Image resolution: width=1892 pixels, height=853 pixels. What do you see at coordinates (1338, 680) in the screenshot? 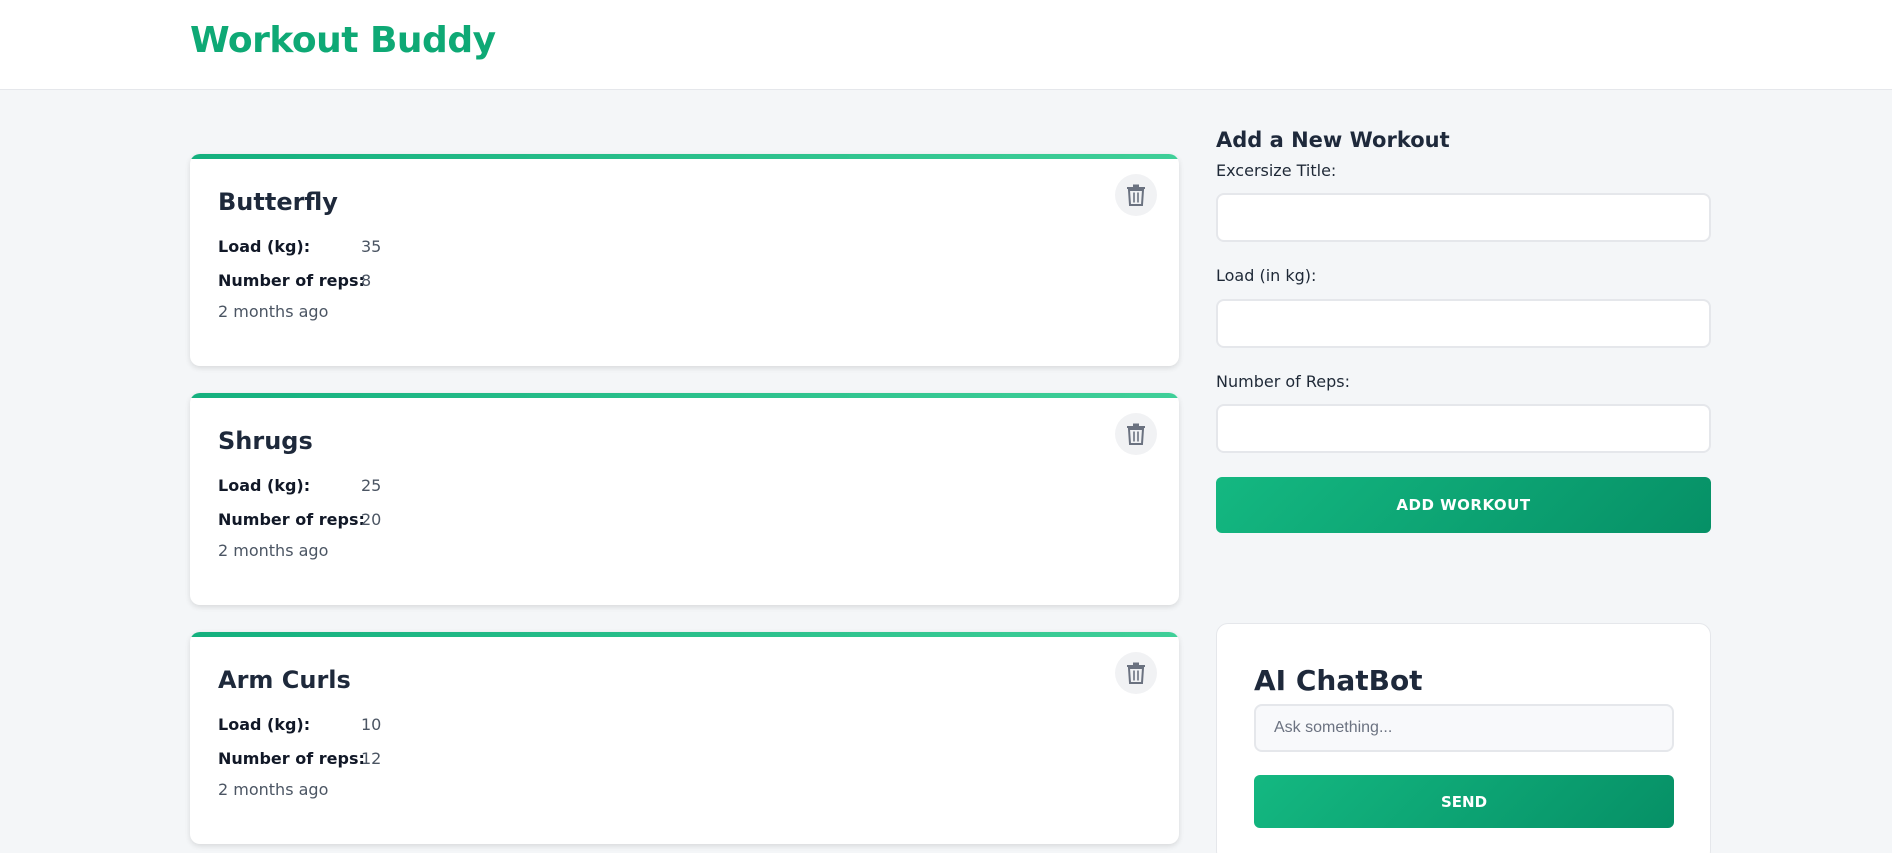
I see `chatbot-title: AI ChatBot` at bounding box center [1338, 680].